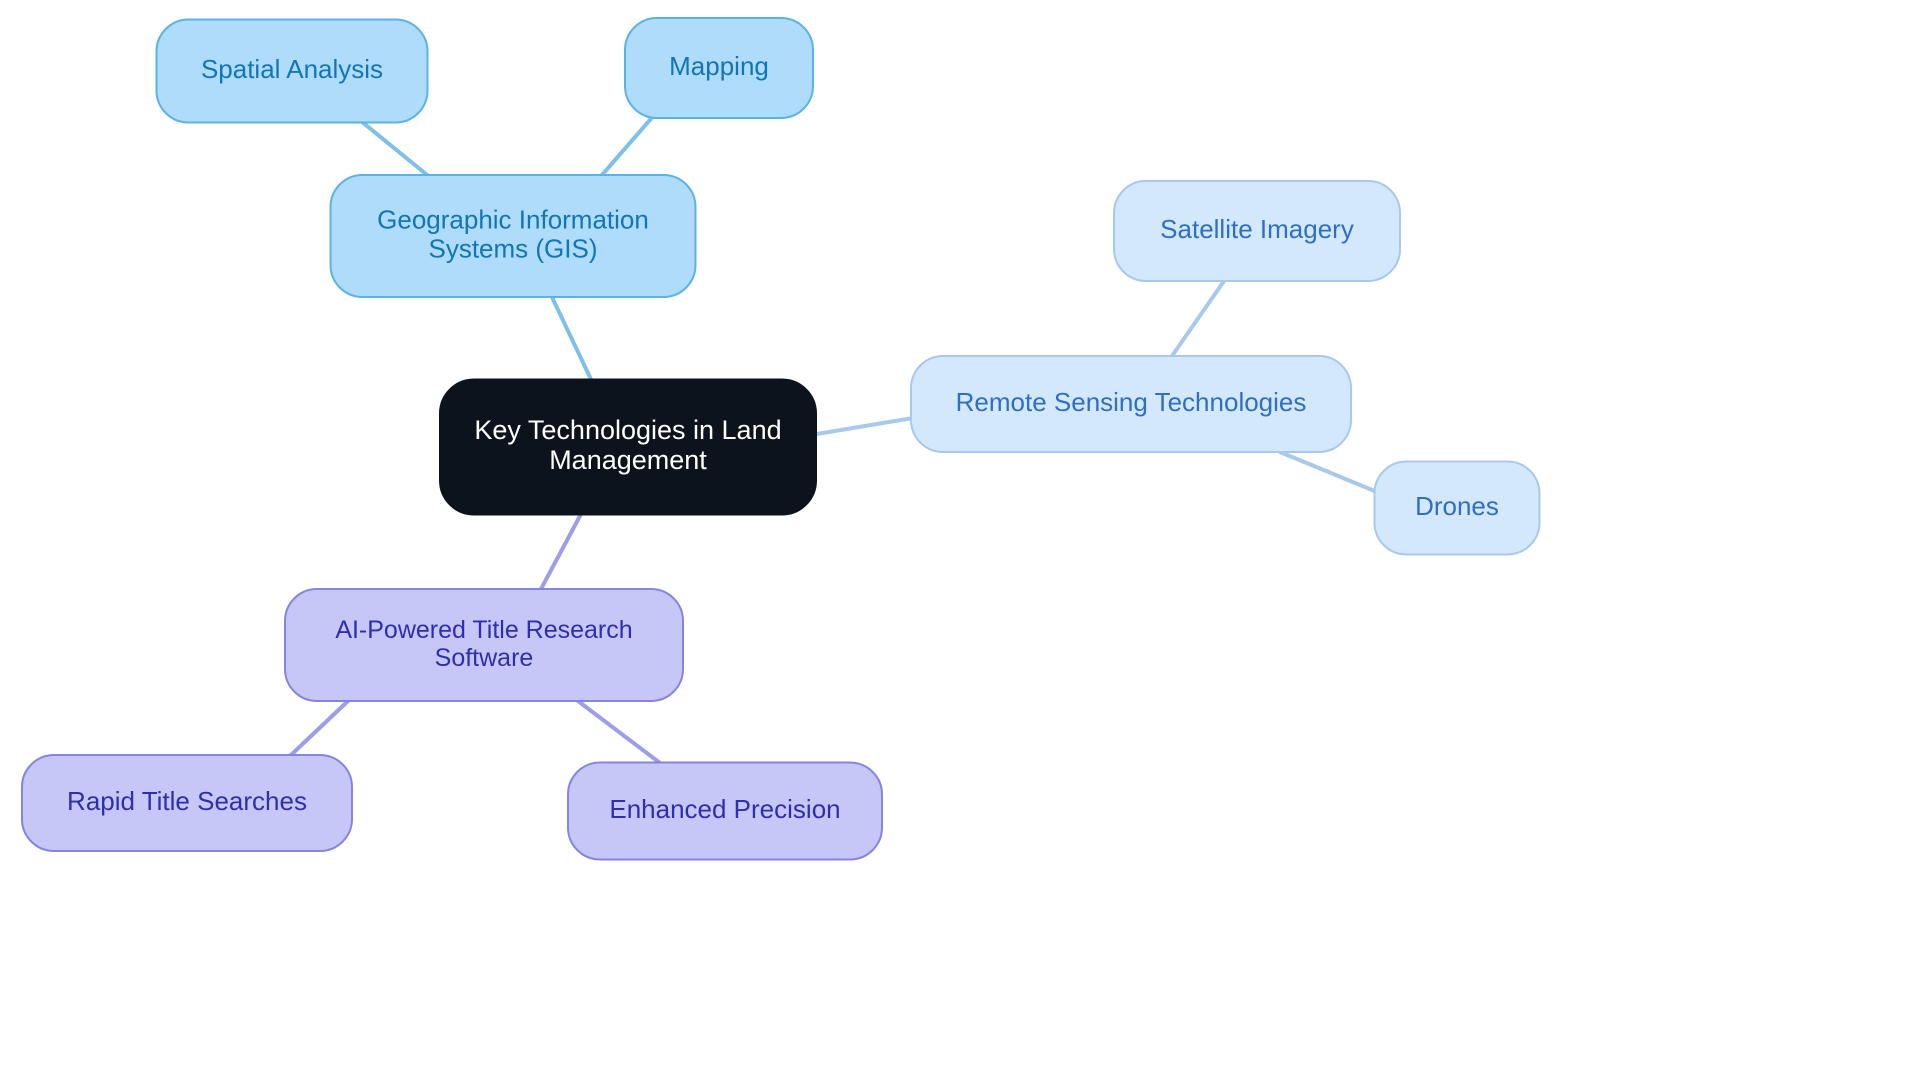 Image resolution: width=1920 pixels, height=1083 pixels. I want to click on edge-root-ai, so click(561, 551).